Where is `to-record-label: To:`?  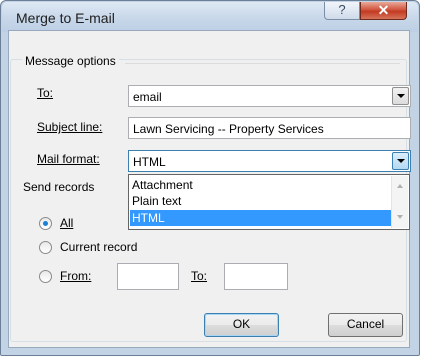
to-record-label: To: is located at coordinates (199, 276).